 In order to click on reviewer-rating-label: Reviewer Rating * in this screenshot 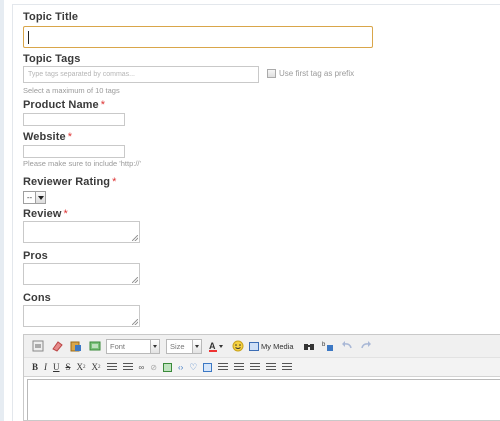, I will do `click(69, 182)`.